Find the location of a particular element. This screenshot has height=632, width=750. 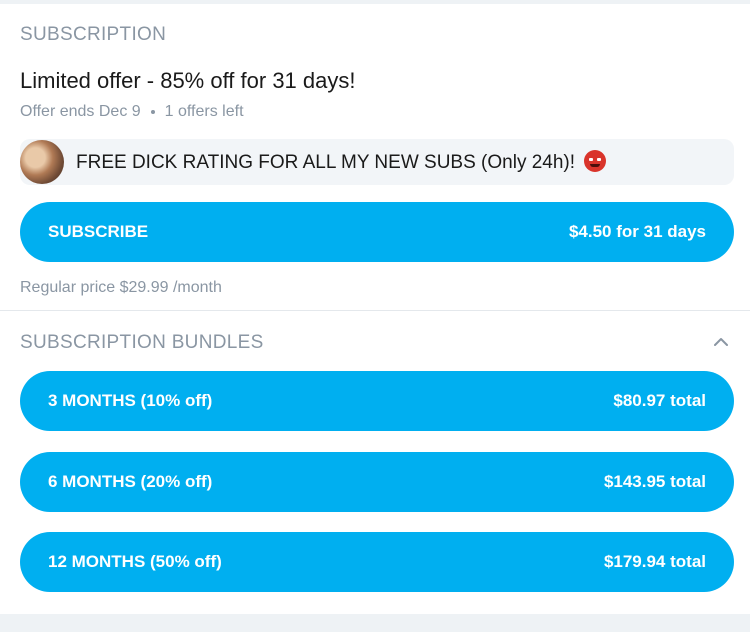

subscribe-button: SUBSCRIBE $4.50 for 31 days is located at coordinates (377, 232).